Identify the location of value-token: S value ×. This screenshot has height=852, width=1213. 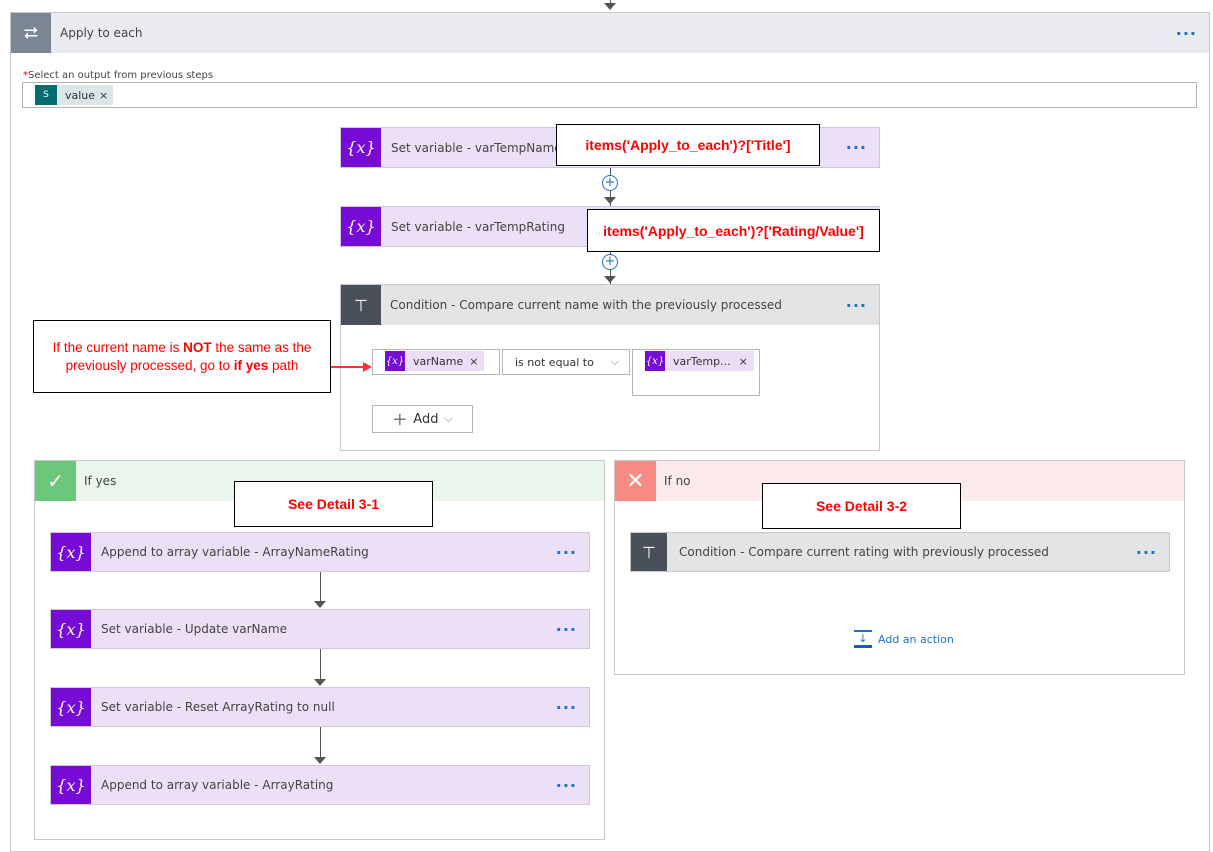
(74, 95).